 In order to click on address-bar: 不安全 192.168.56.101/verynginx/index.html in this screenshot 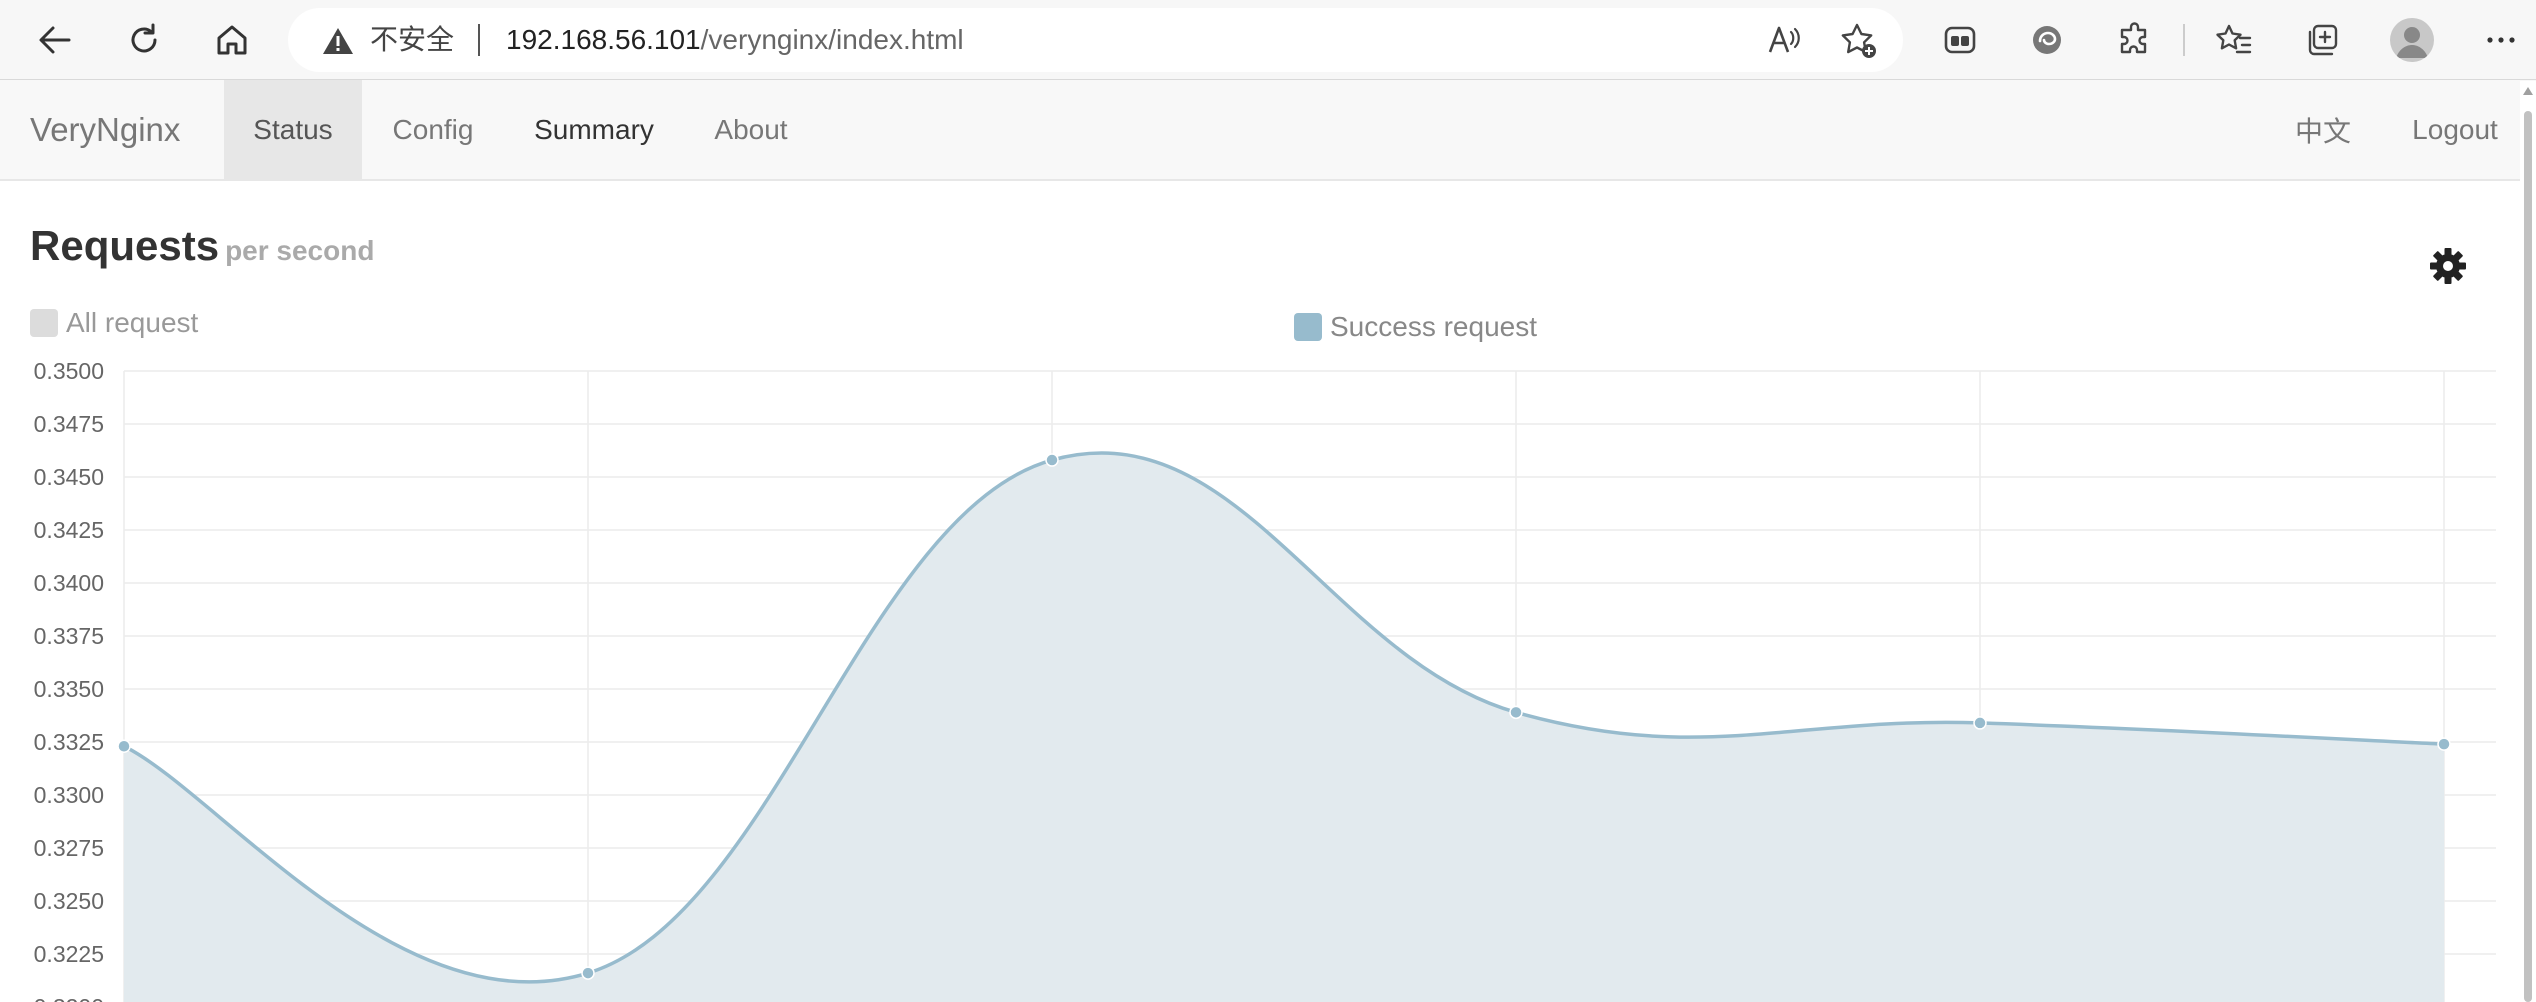, I will do `click(1095, 40)`.